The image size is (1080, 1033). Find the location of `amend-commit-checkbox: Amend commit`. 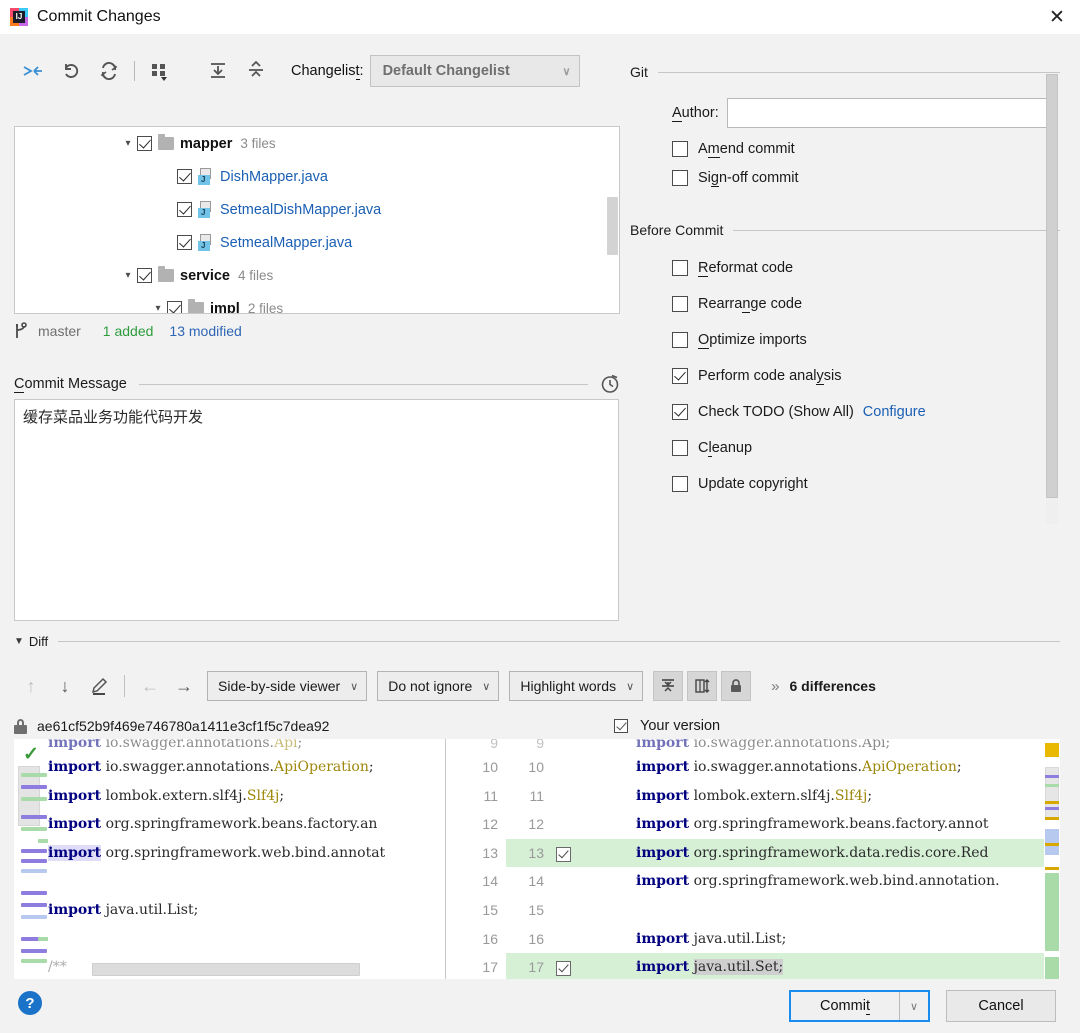

amend-commit-checkbox: Amend commit is located at coordinates (876, 149).